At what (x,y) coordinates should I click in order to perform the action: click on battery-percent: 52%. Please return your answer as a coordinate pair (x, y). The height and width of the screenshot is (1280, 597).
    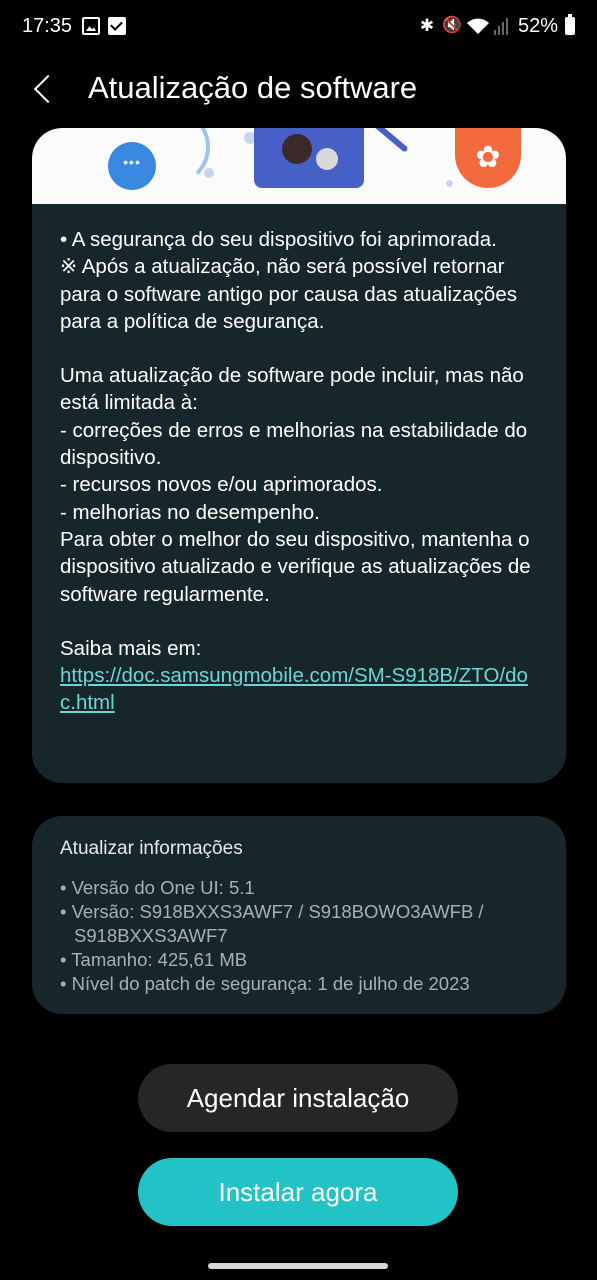
    Looking at the image, I should click on (538, 26).